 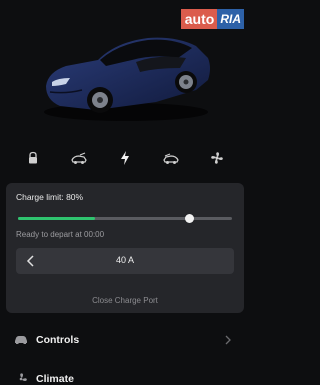 What do you see at coordinates (50, 197) in the screenshot?
I see `charge-limit-label: Charge limit: 80%` at bounding box center [50, 197].